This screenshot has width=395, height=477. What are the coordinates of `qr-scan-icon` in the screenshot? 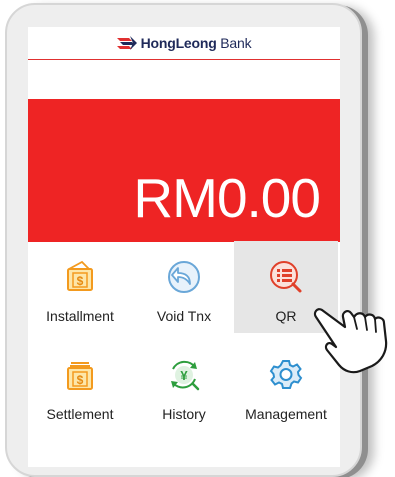 It's located at (286, 277).